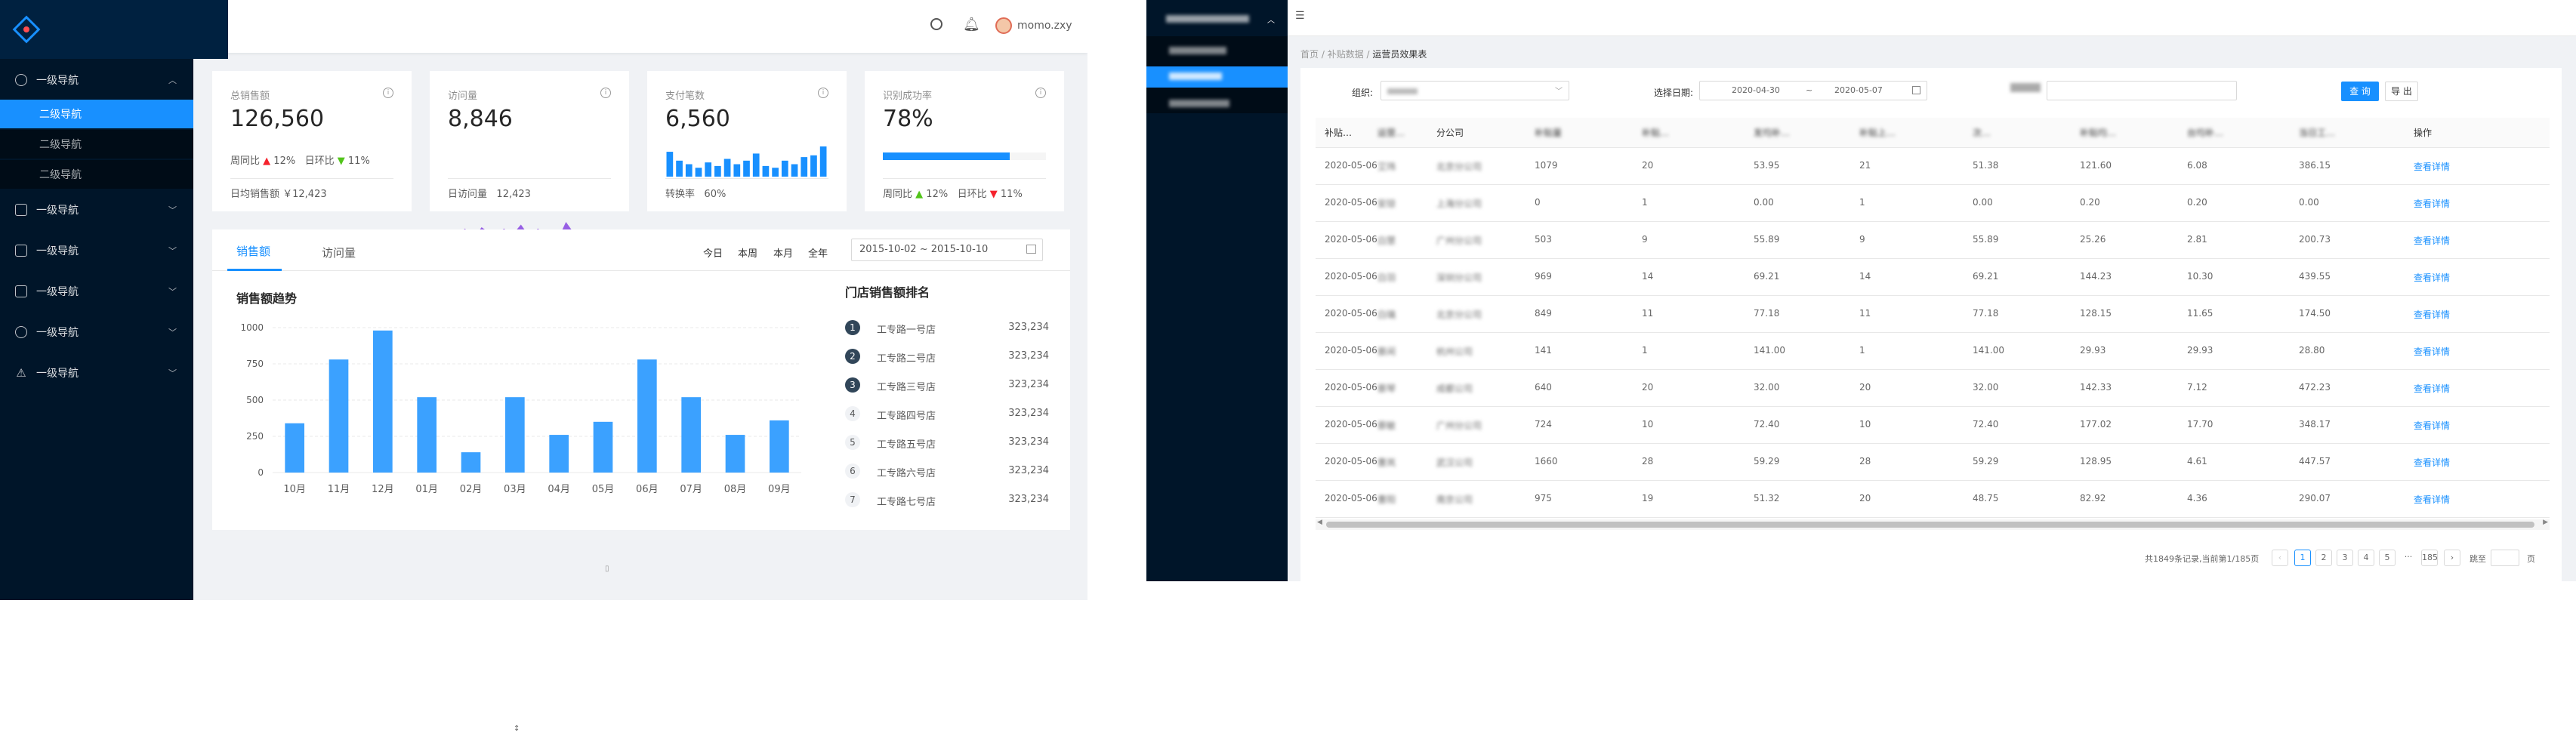 Image resolution: width=2576 pixels, height=736 pixels. Describe the element at coordinates (1475, 90) in the screenshot. I see `org-select: ﹀` at that location.